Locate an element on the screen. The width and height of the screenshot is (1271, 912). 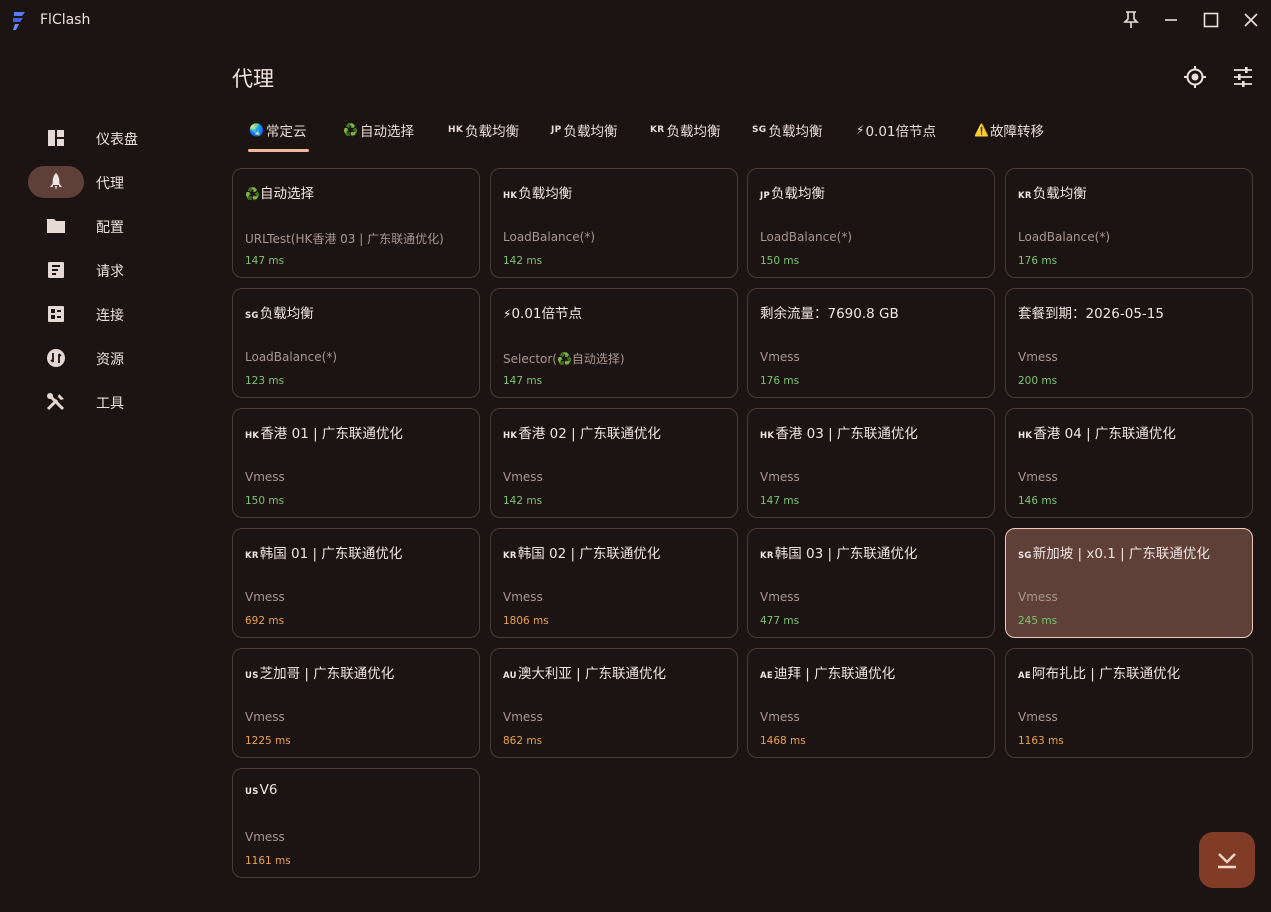
proxy-name: HK香港 03 | 广东联通优化 is located at coordinates (839, 432).